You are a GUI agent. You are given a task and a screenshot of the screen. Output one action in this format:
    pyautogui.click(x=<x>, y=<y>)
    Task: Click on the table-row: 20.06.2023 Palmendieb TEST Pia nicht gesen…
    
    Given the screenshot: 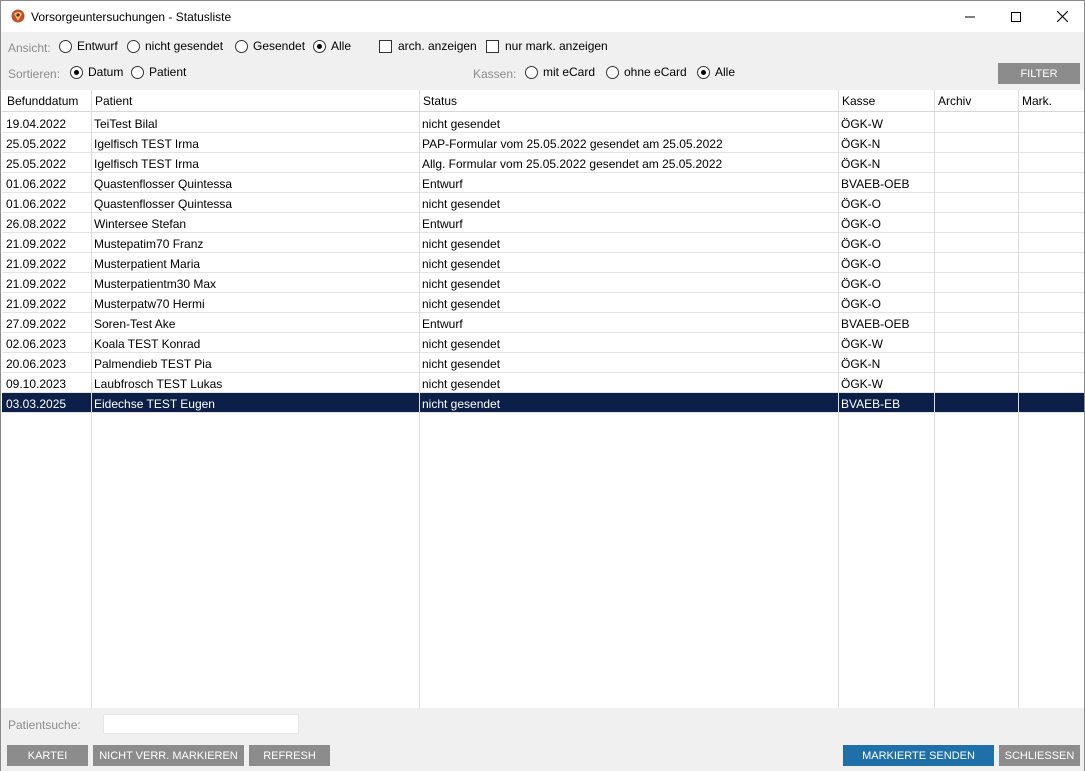 What is the action you would take?
    pyautogui.click(x=543, y=363)
    